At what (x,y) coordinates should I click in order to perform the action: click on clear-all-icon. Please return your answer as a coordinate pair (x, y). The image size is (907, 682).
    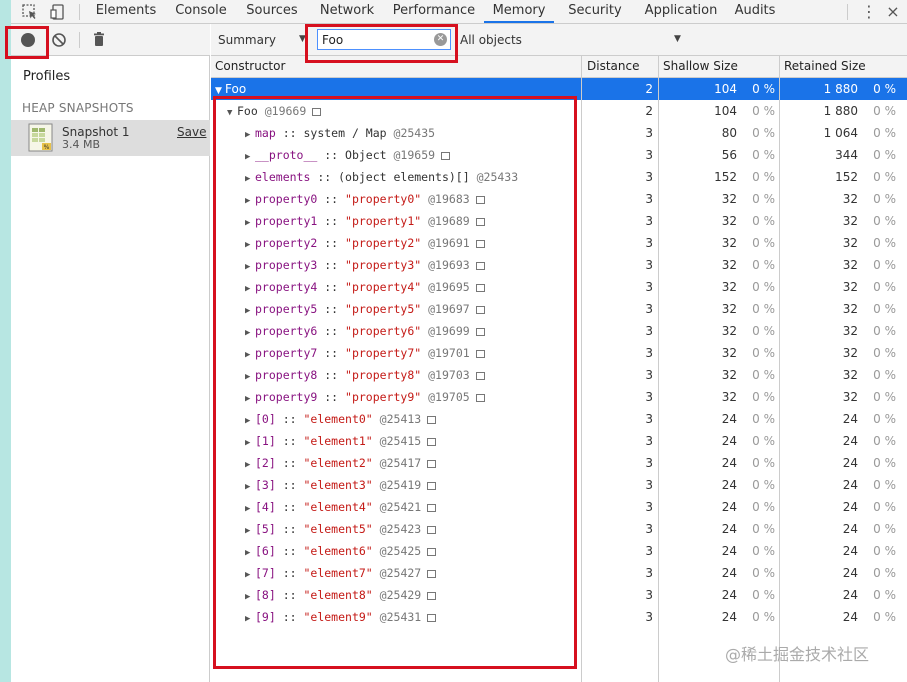
    Looking at the image, I should click on (59, 40).